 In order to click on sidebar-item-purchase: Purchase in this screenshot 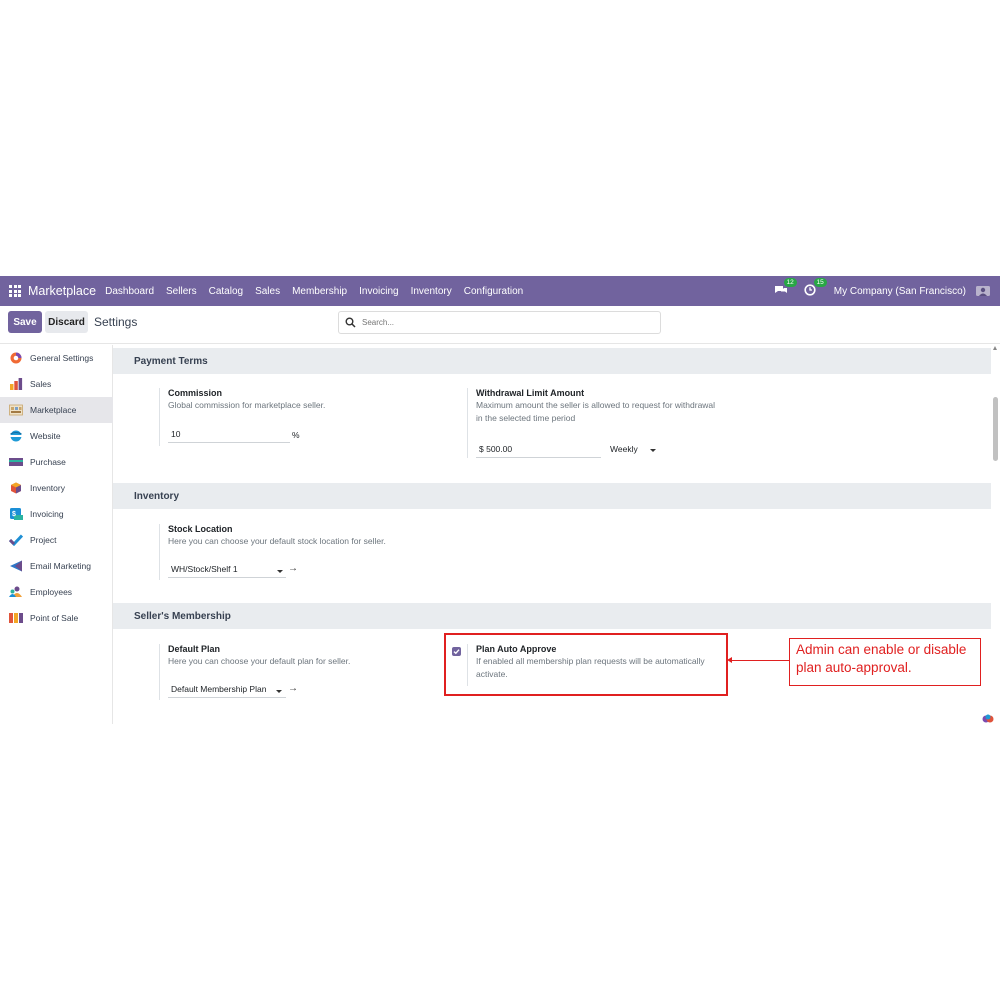, I will do `click(56, 462)`.